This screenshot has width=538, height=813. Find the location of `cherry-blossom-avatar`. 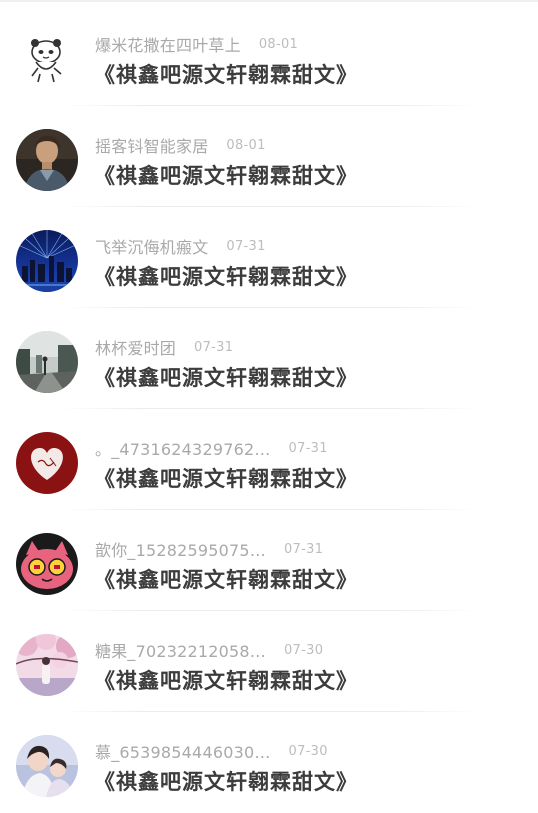

cherry-blossom-avatar is located at coordinates (47, 665).